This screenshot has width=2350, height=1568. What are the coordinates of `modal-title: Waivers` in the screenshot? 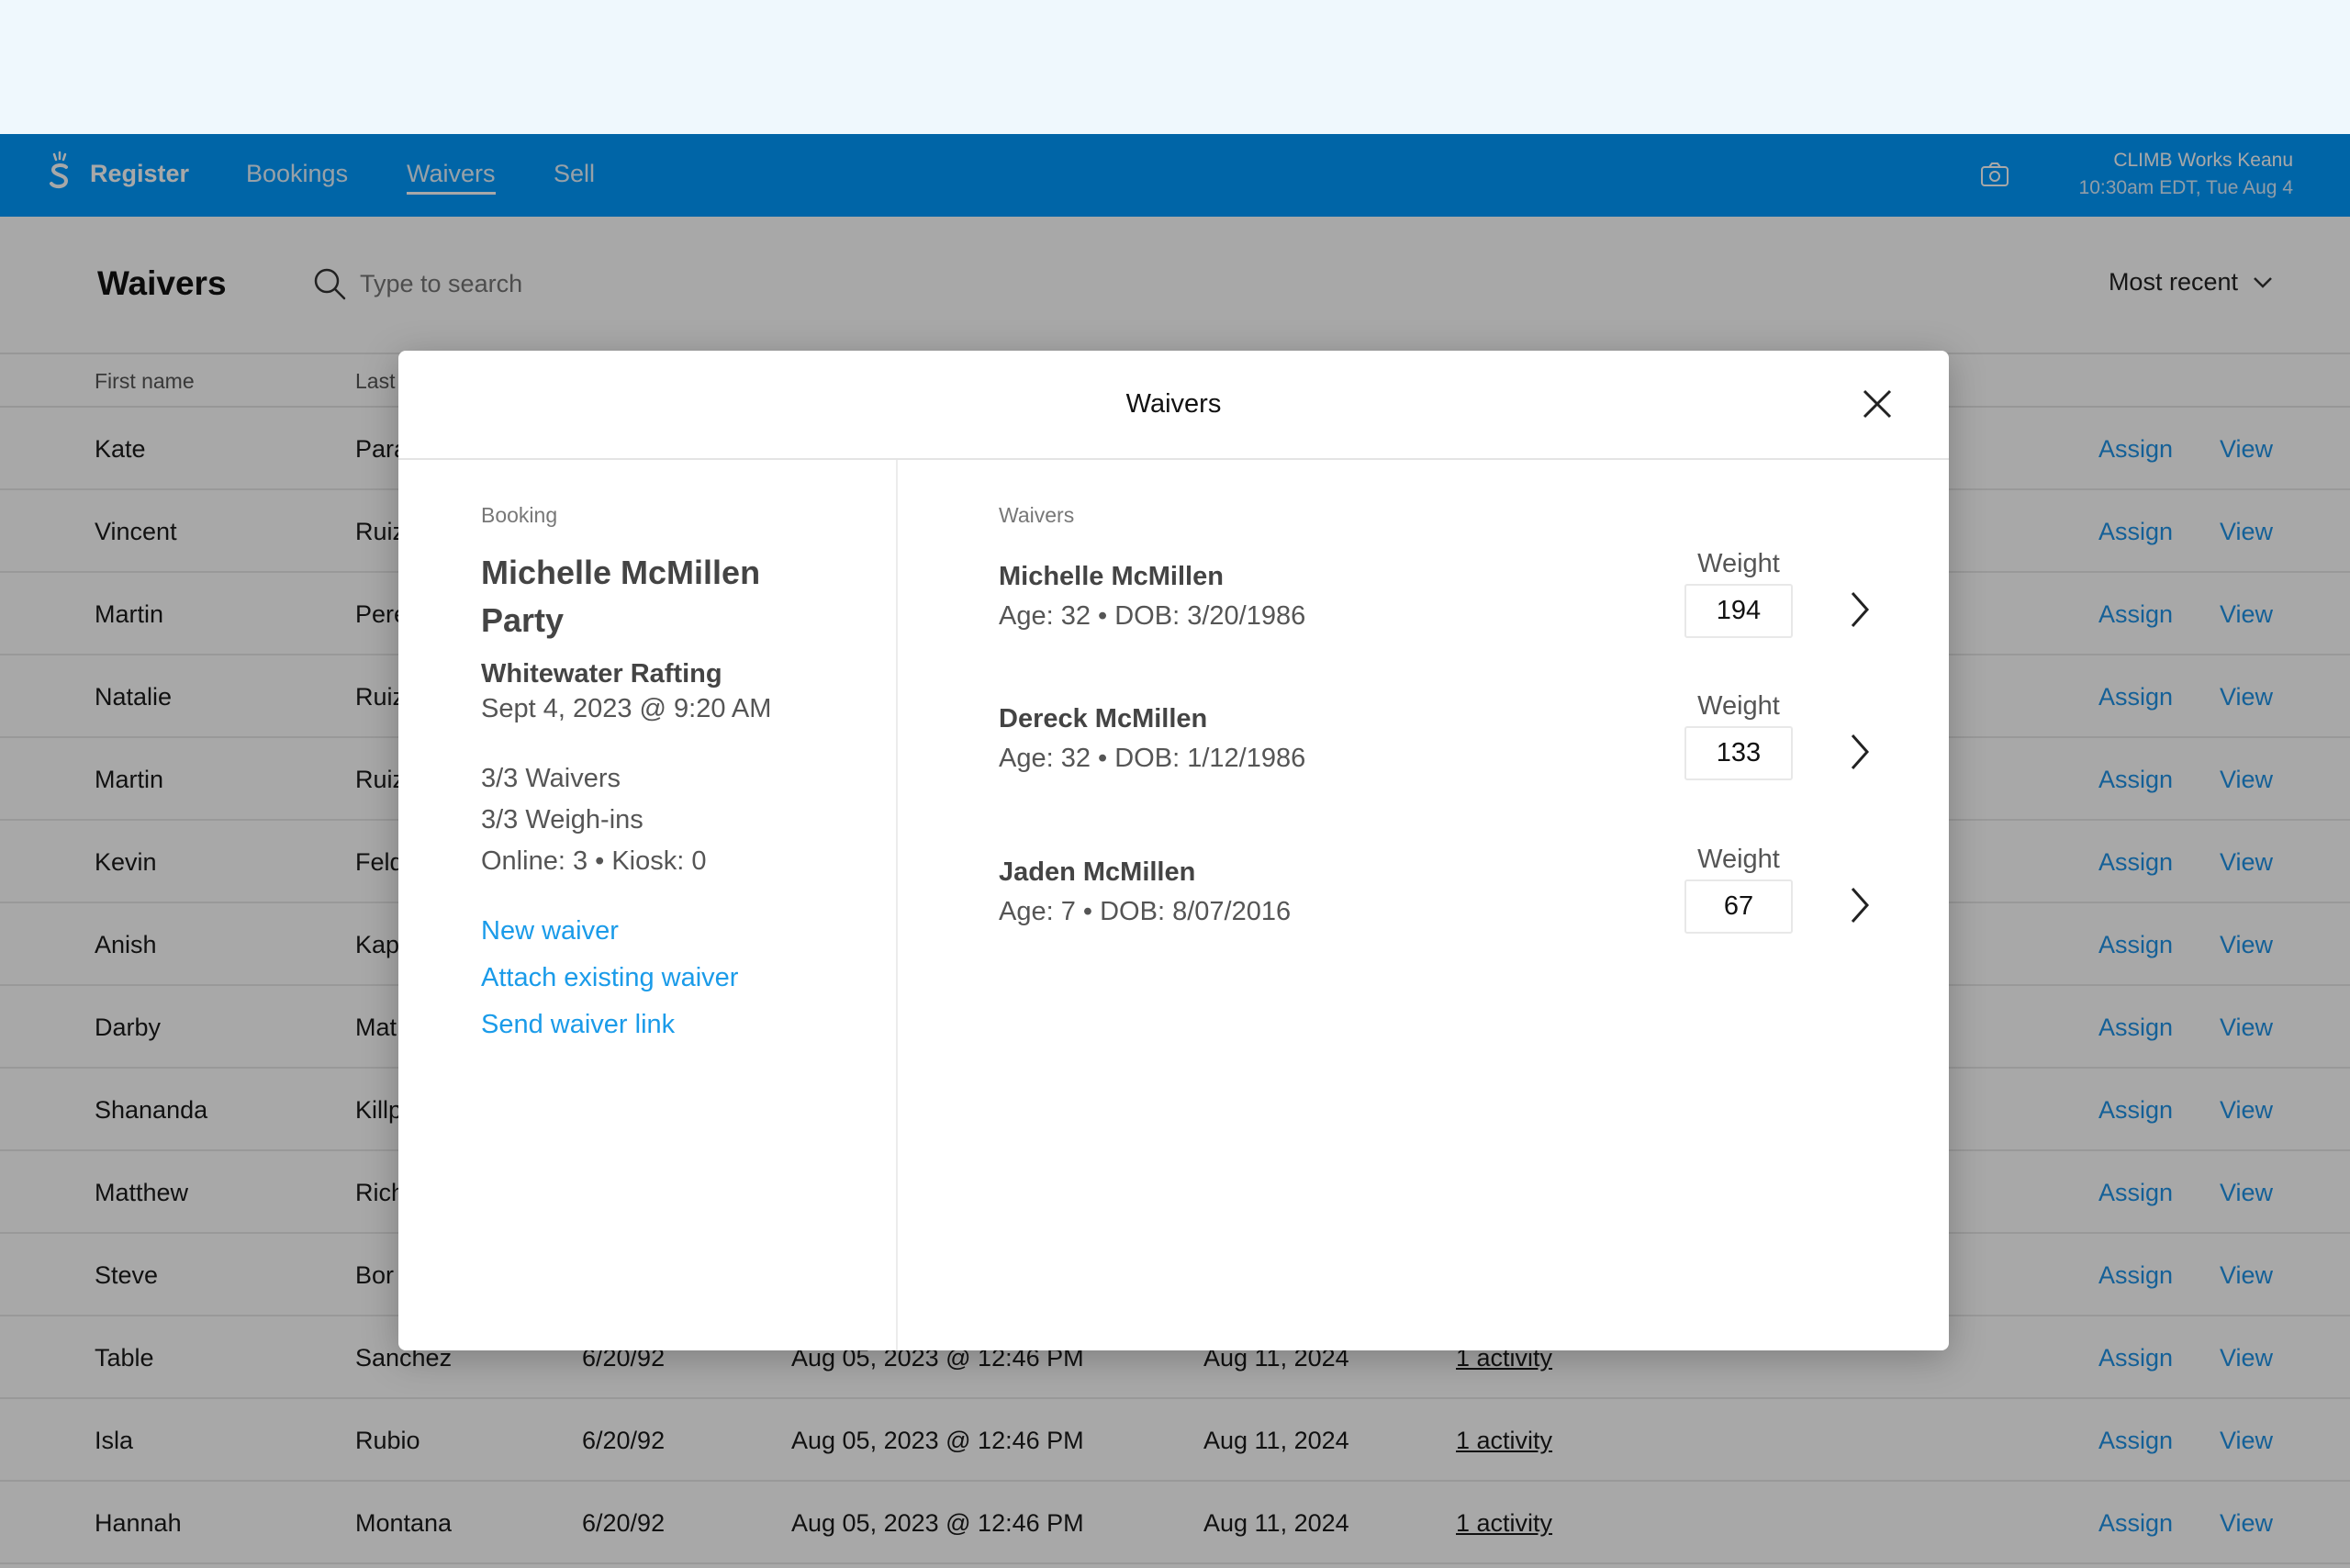 It's located at (1173, 404).